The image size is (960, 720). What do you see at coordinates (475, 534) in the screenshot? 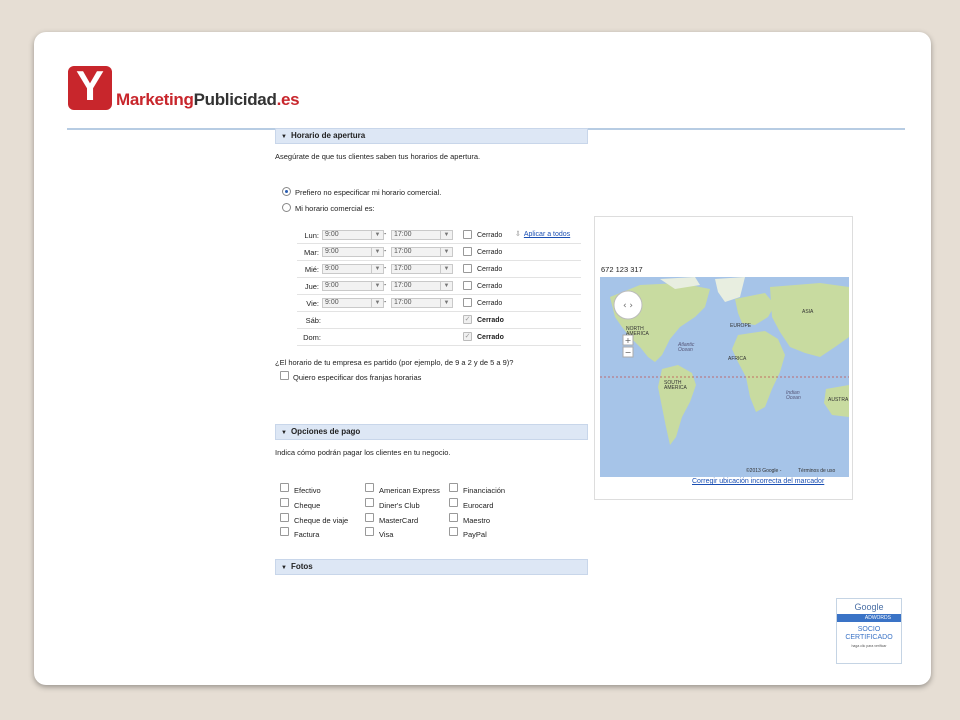
I see `payment-label: PayPal` at bounding box center [475, 534].